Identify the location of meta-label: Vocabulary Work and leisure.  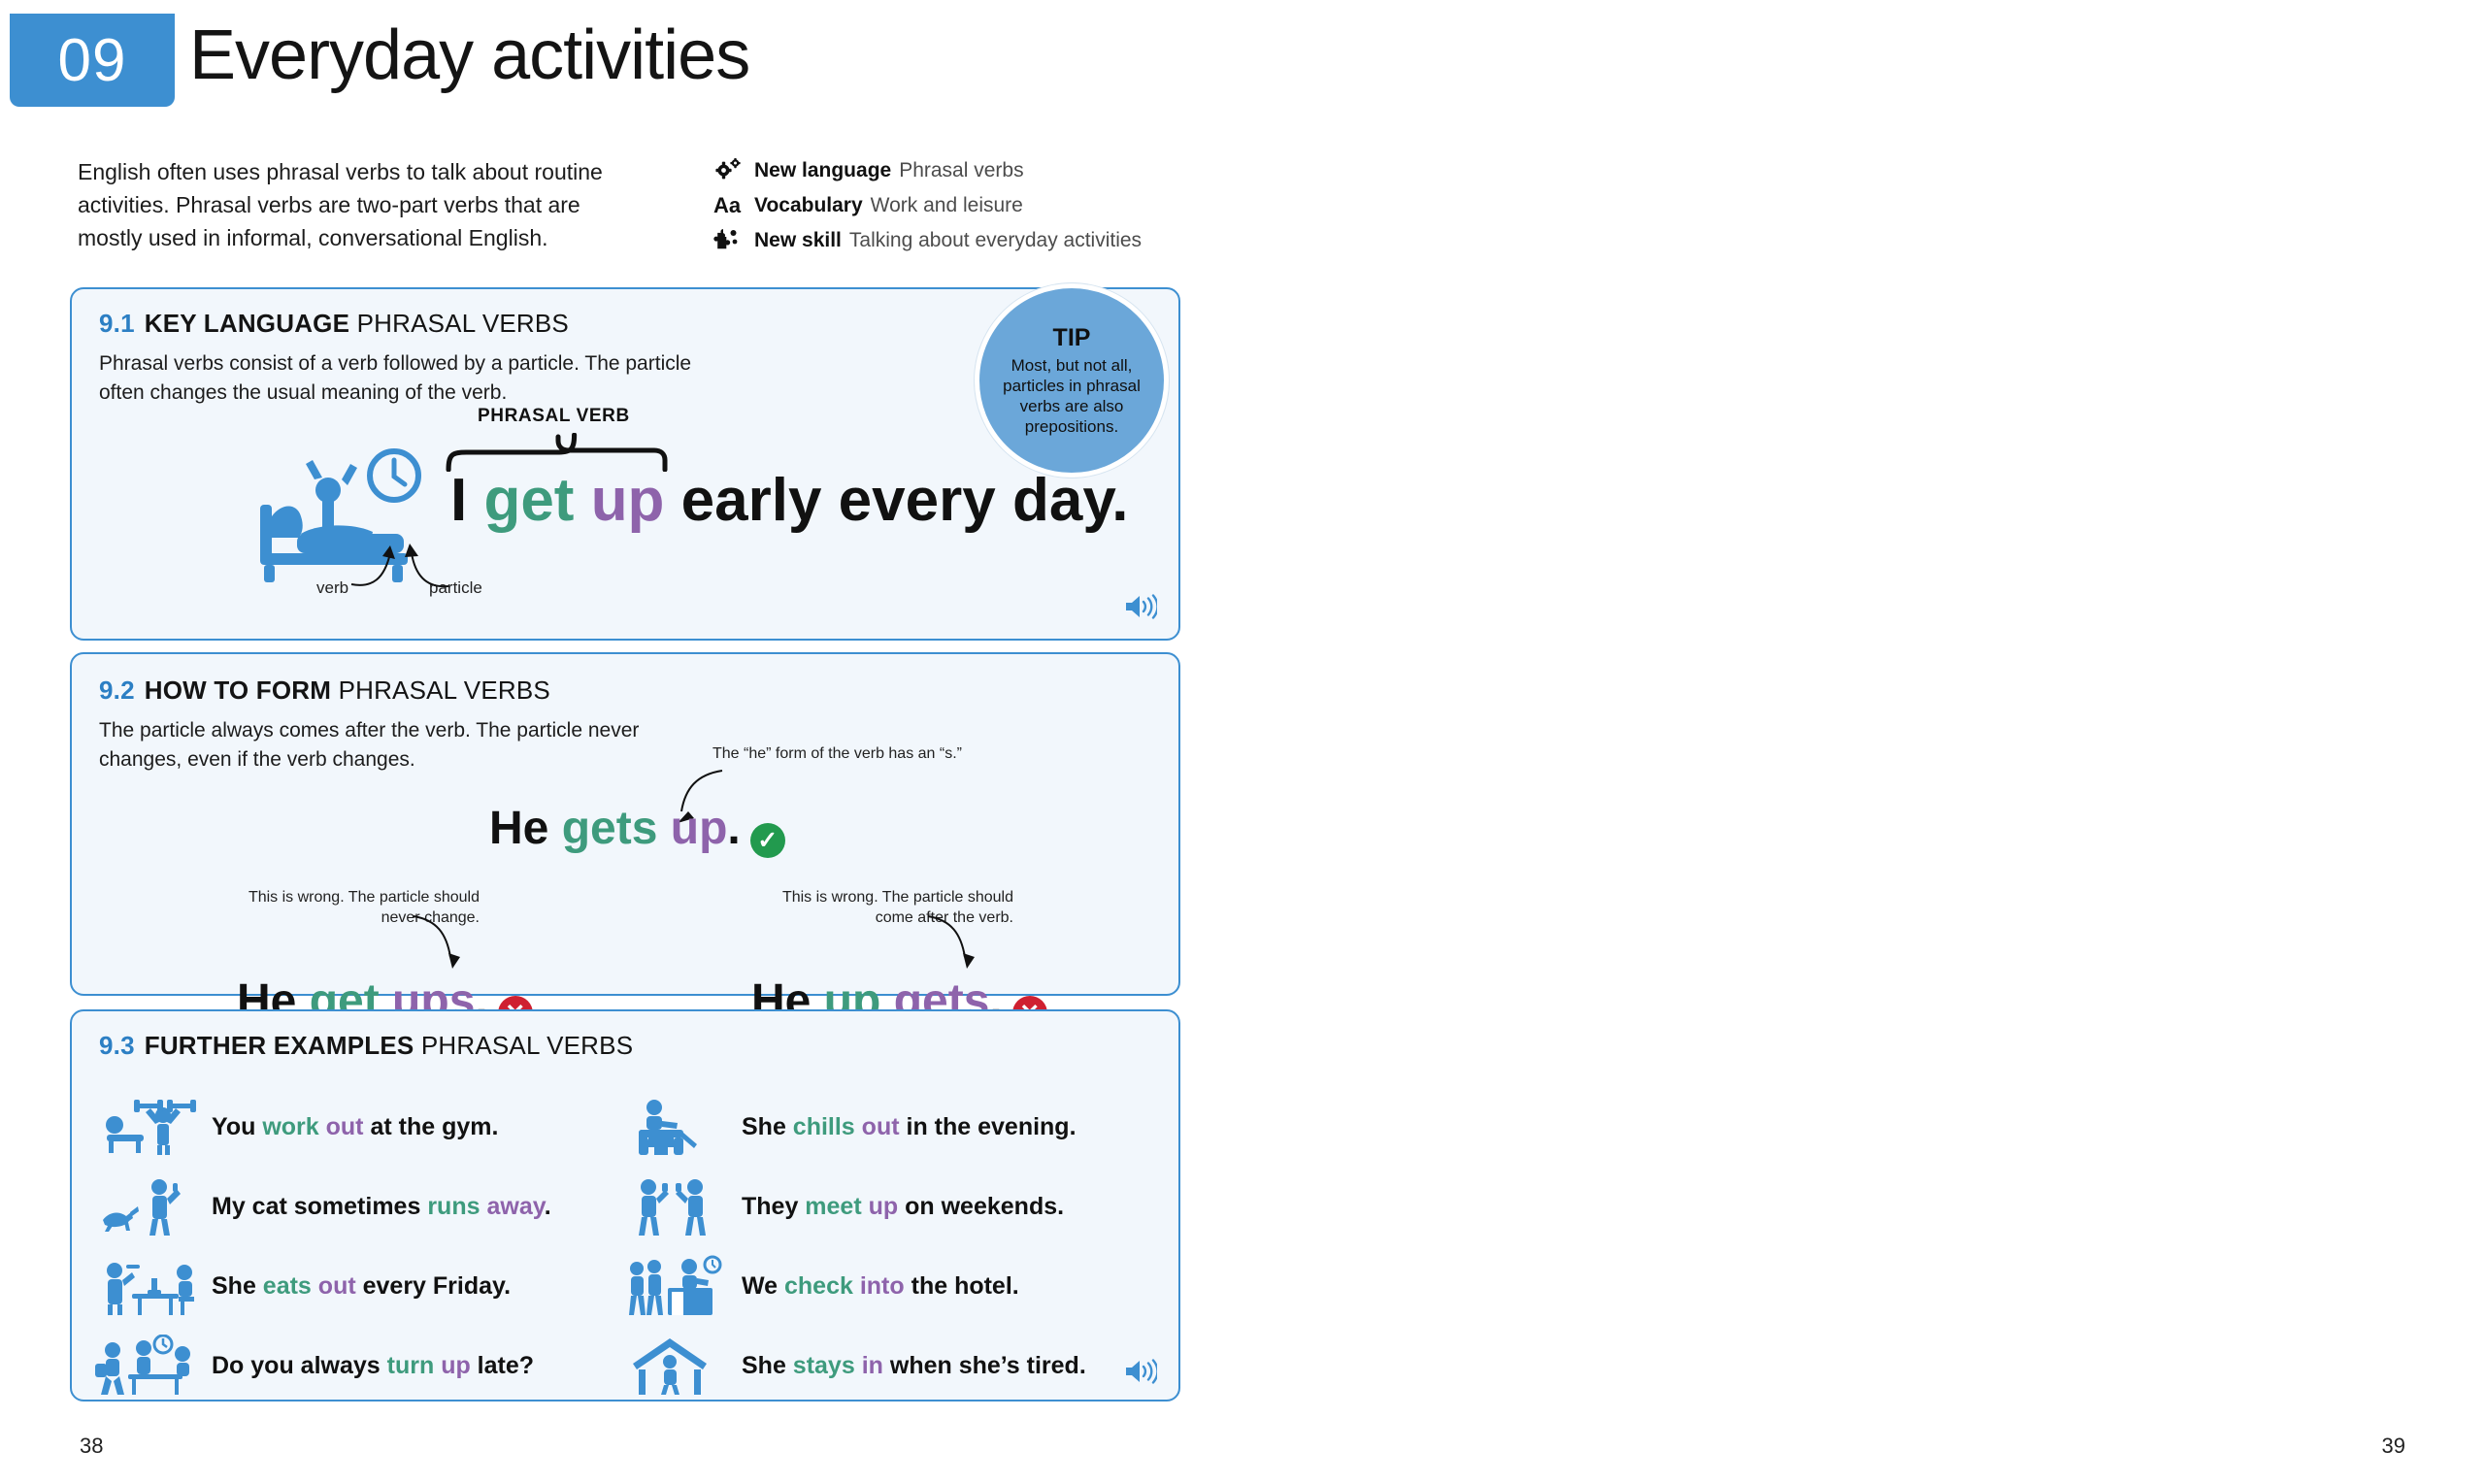
(889, 205).